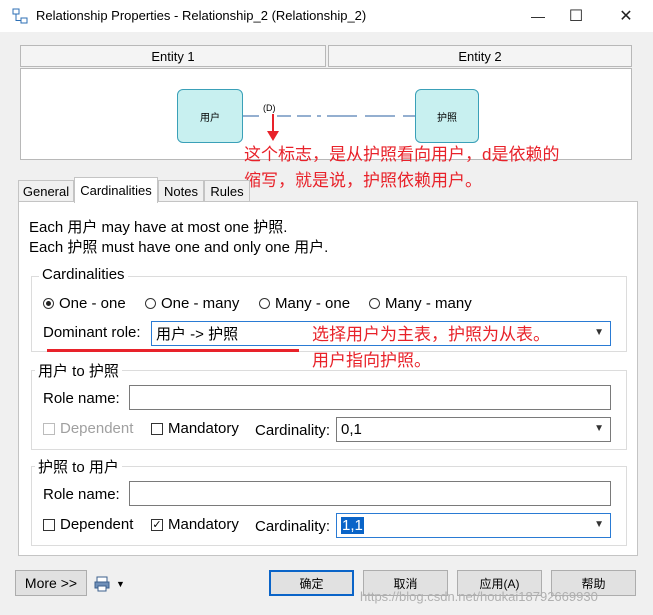 The width and height of the screenshot is (653, 615). I want to click on radio-label: Many - one, so click(313, 303).